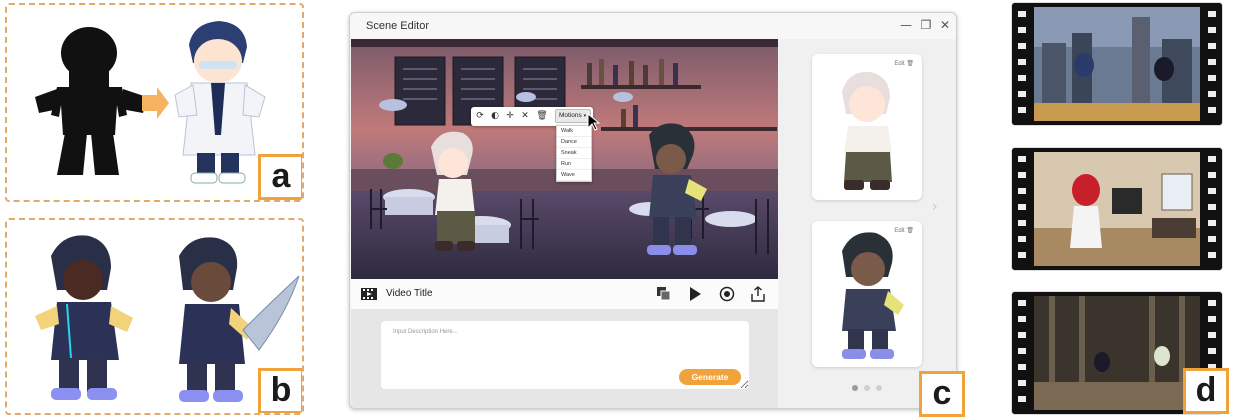  What do you see at coordinates (710, 377) in the screenshot?
I see `generate-button: Generate` at bounding box center [710, 377].